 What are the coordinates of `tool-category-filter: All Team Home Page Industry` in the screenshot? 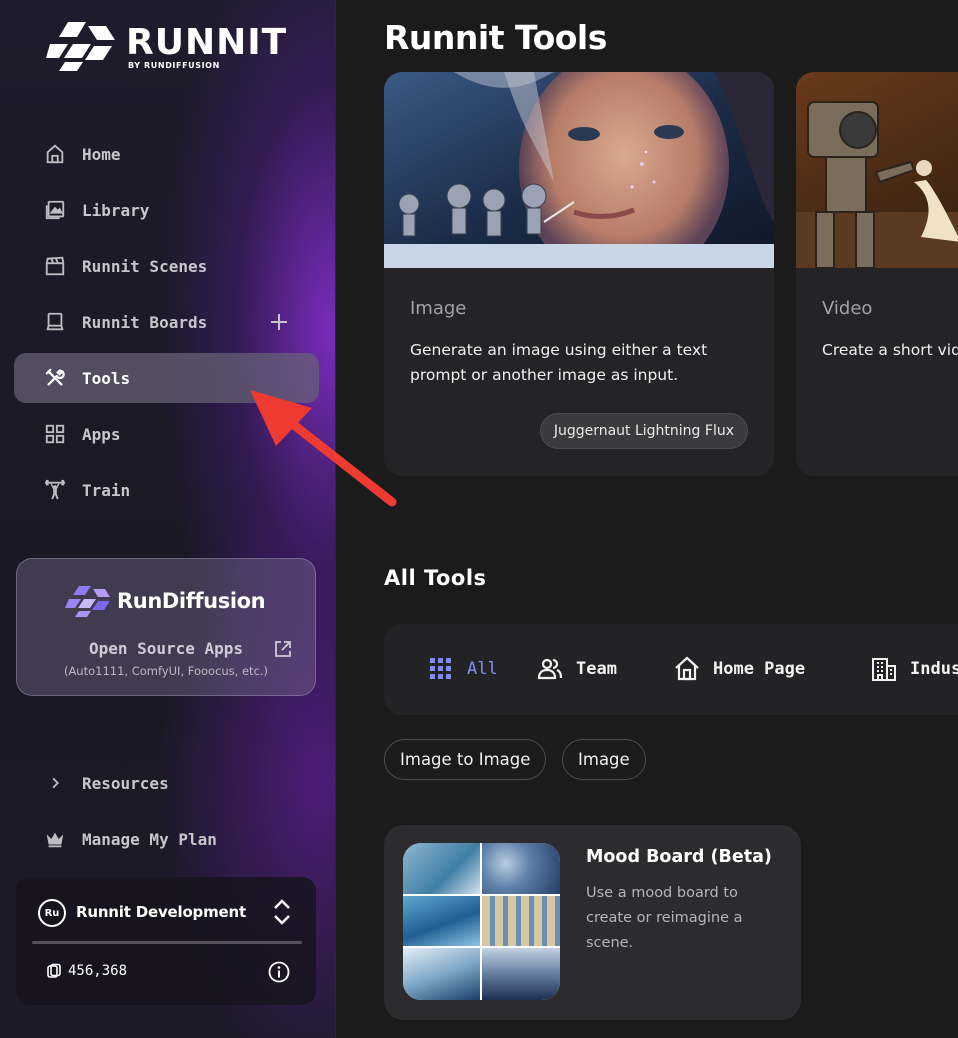 It's located at (671, 669).